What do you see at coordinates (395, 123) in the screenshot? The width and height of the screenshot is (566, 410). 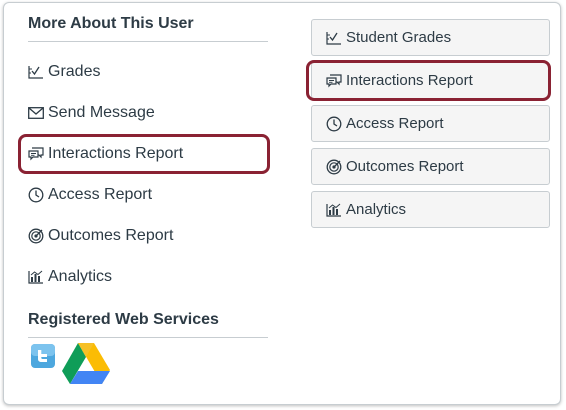 I see `access-report-button-label: Access Report` at bounding box center [395, 123].